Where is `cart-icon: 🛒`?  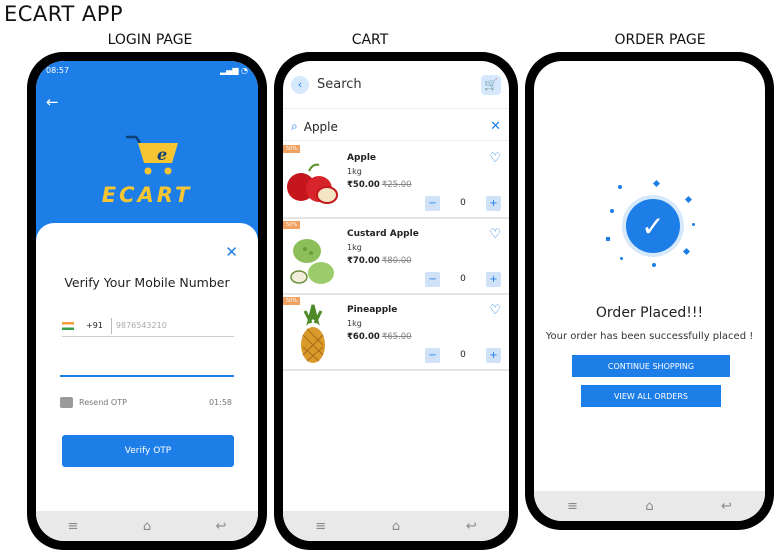 cart-icon: 🛒 is located at coordinates (491, 84).